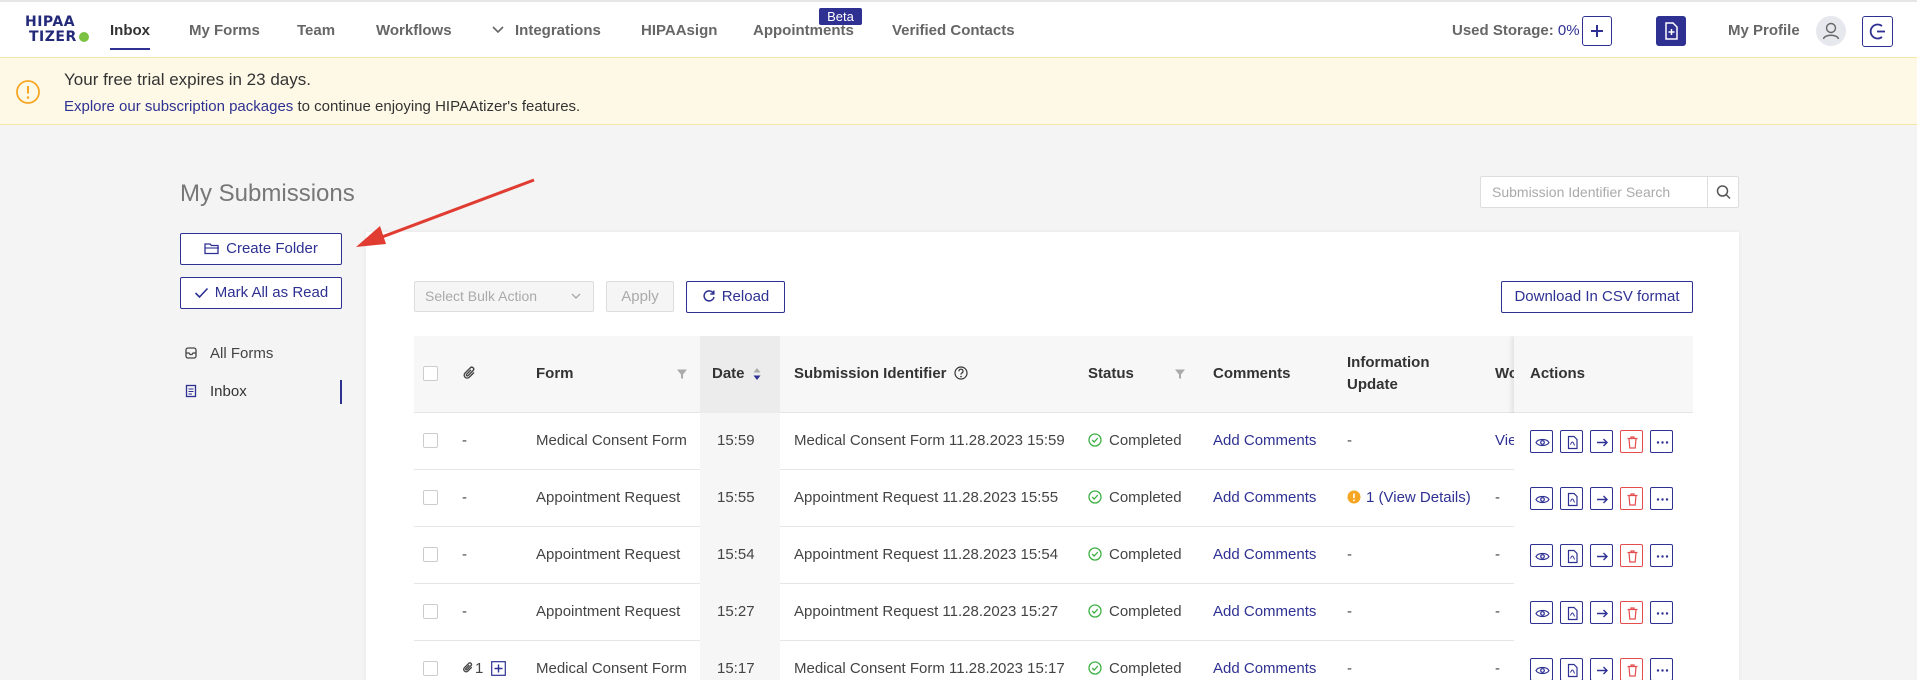 This screenshot has height=680, width=1917. What do you see at coordinates (926, 611) in the screenshot?
I see `submission-identifier: Appointment Request 11.28.2023 15:27` at bounding box center [926, 611].